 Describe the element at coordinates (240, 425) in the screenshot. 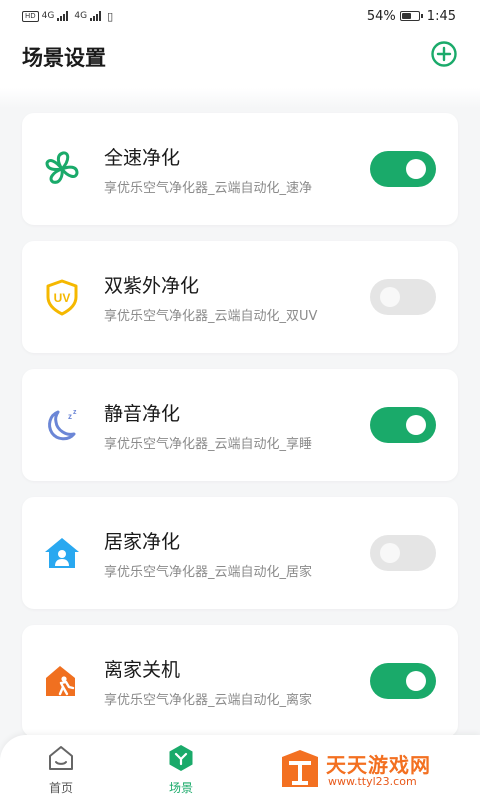

I see `scene-card: z z 静音净化 享优乐空气净化器_云端自动化_享睡` at that location.